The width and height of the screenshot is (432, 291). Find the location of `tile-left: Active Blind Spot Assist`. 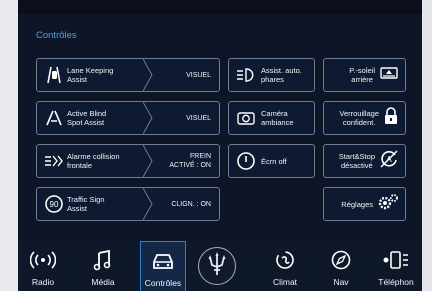

tile-left: Active Blind Spot Assist is located at coordinates (94, 118).